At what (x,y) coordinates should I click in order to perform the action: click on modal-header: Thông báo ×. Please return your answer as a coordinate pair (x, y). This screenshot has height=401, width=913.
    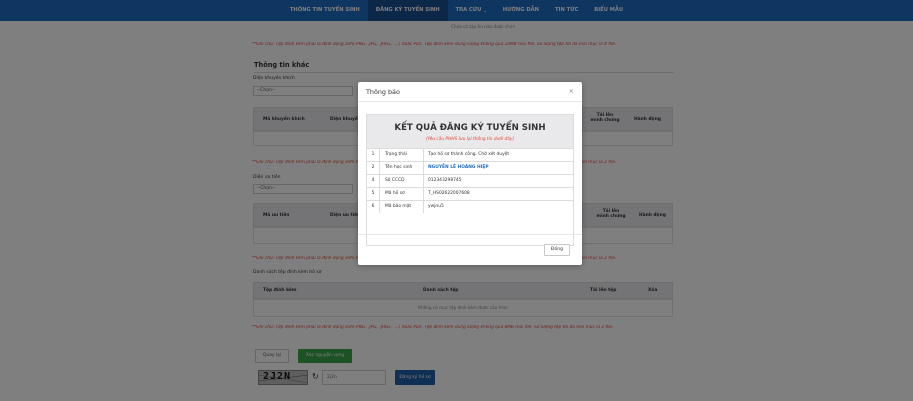
    Looking at the image, I should click on (470, 92).